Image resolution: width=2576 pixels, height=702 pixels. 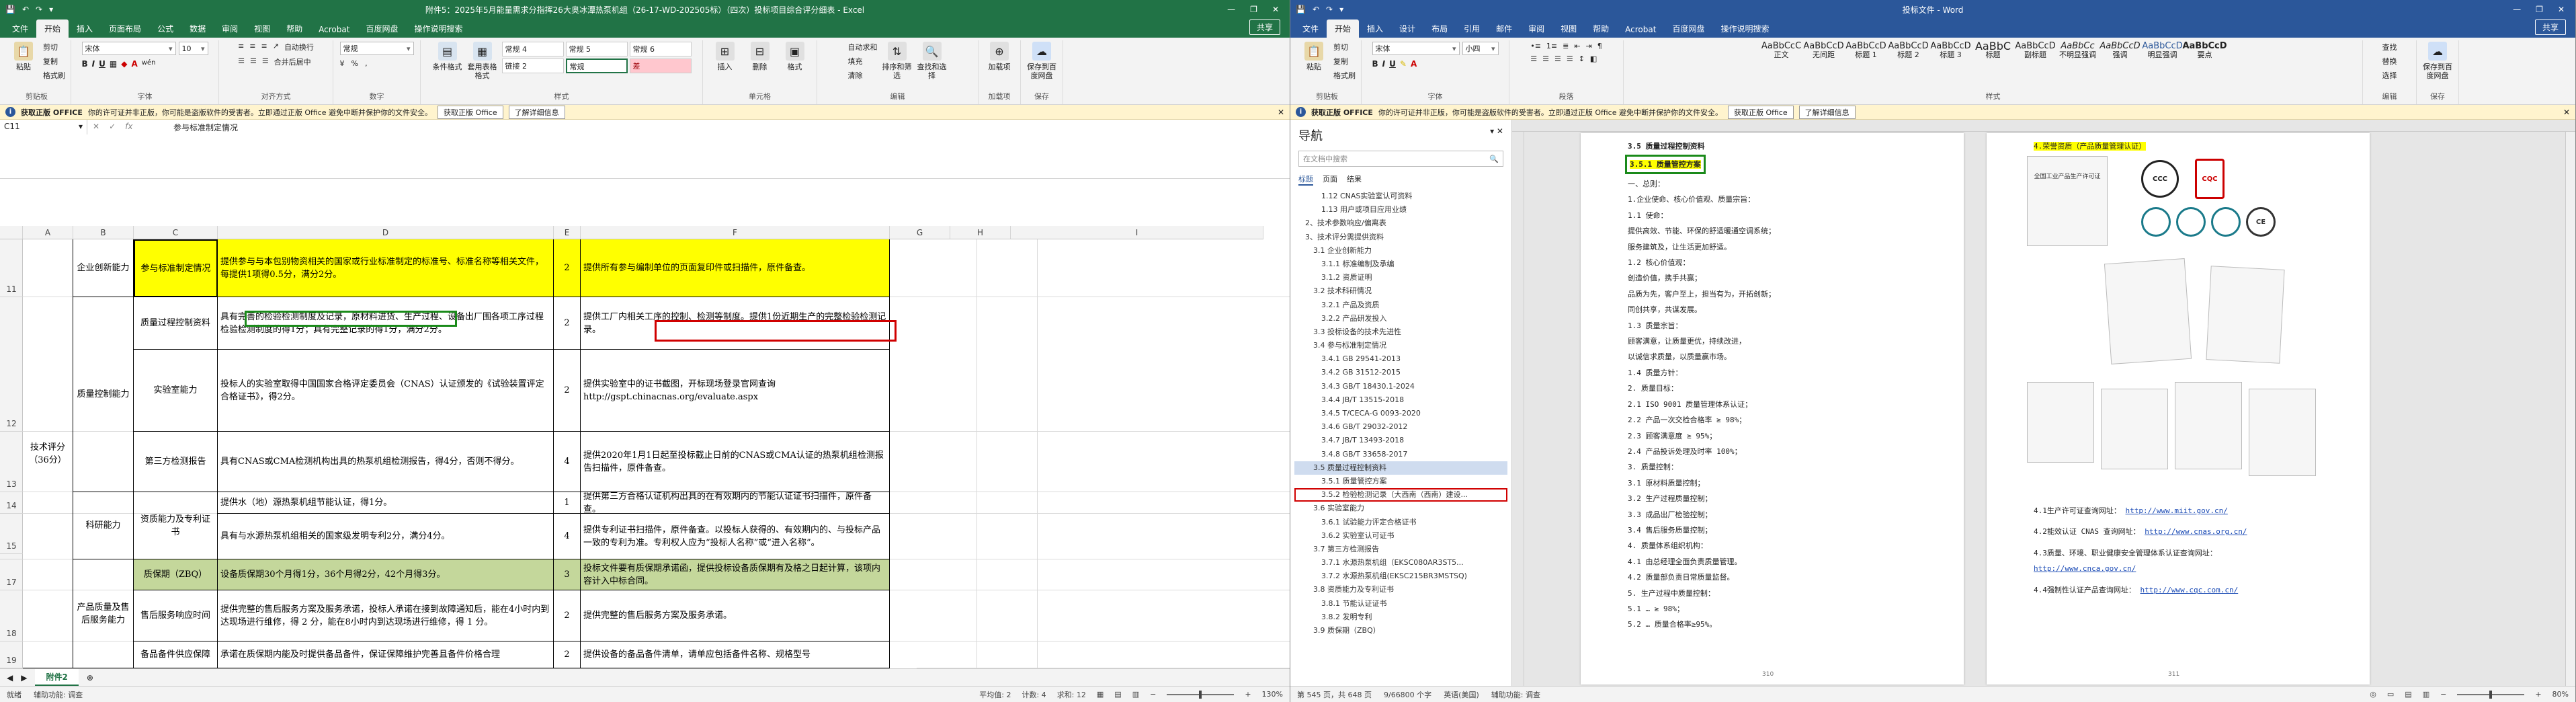 What do you see at coordinates (1401, 604) in the screenshot?
I see `nav-heading-item: 3.8.1 节能认证证书` at bounding box center [1401, 604].